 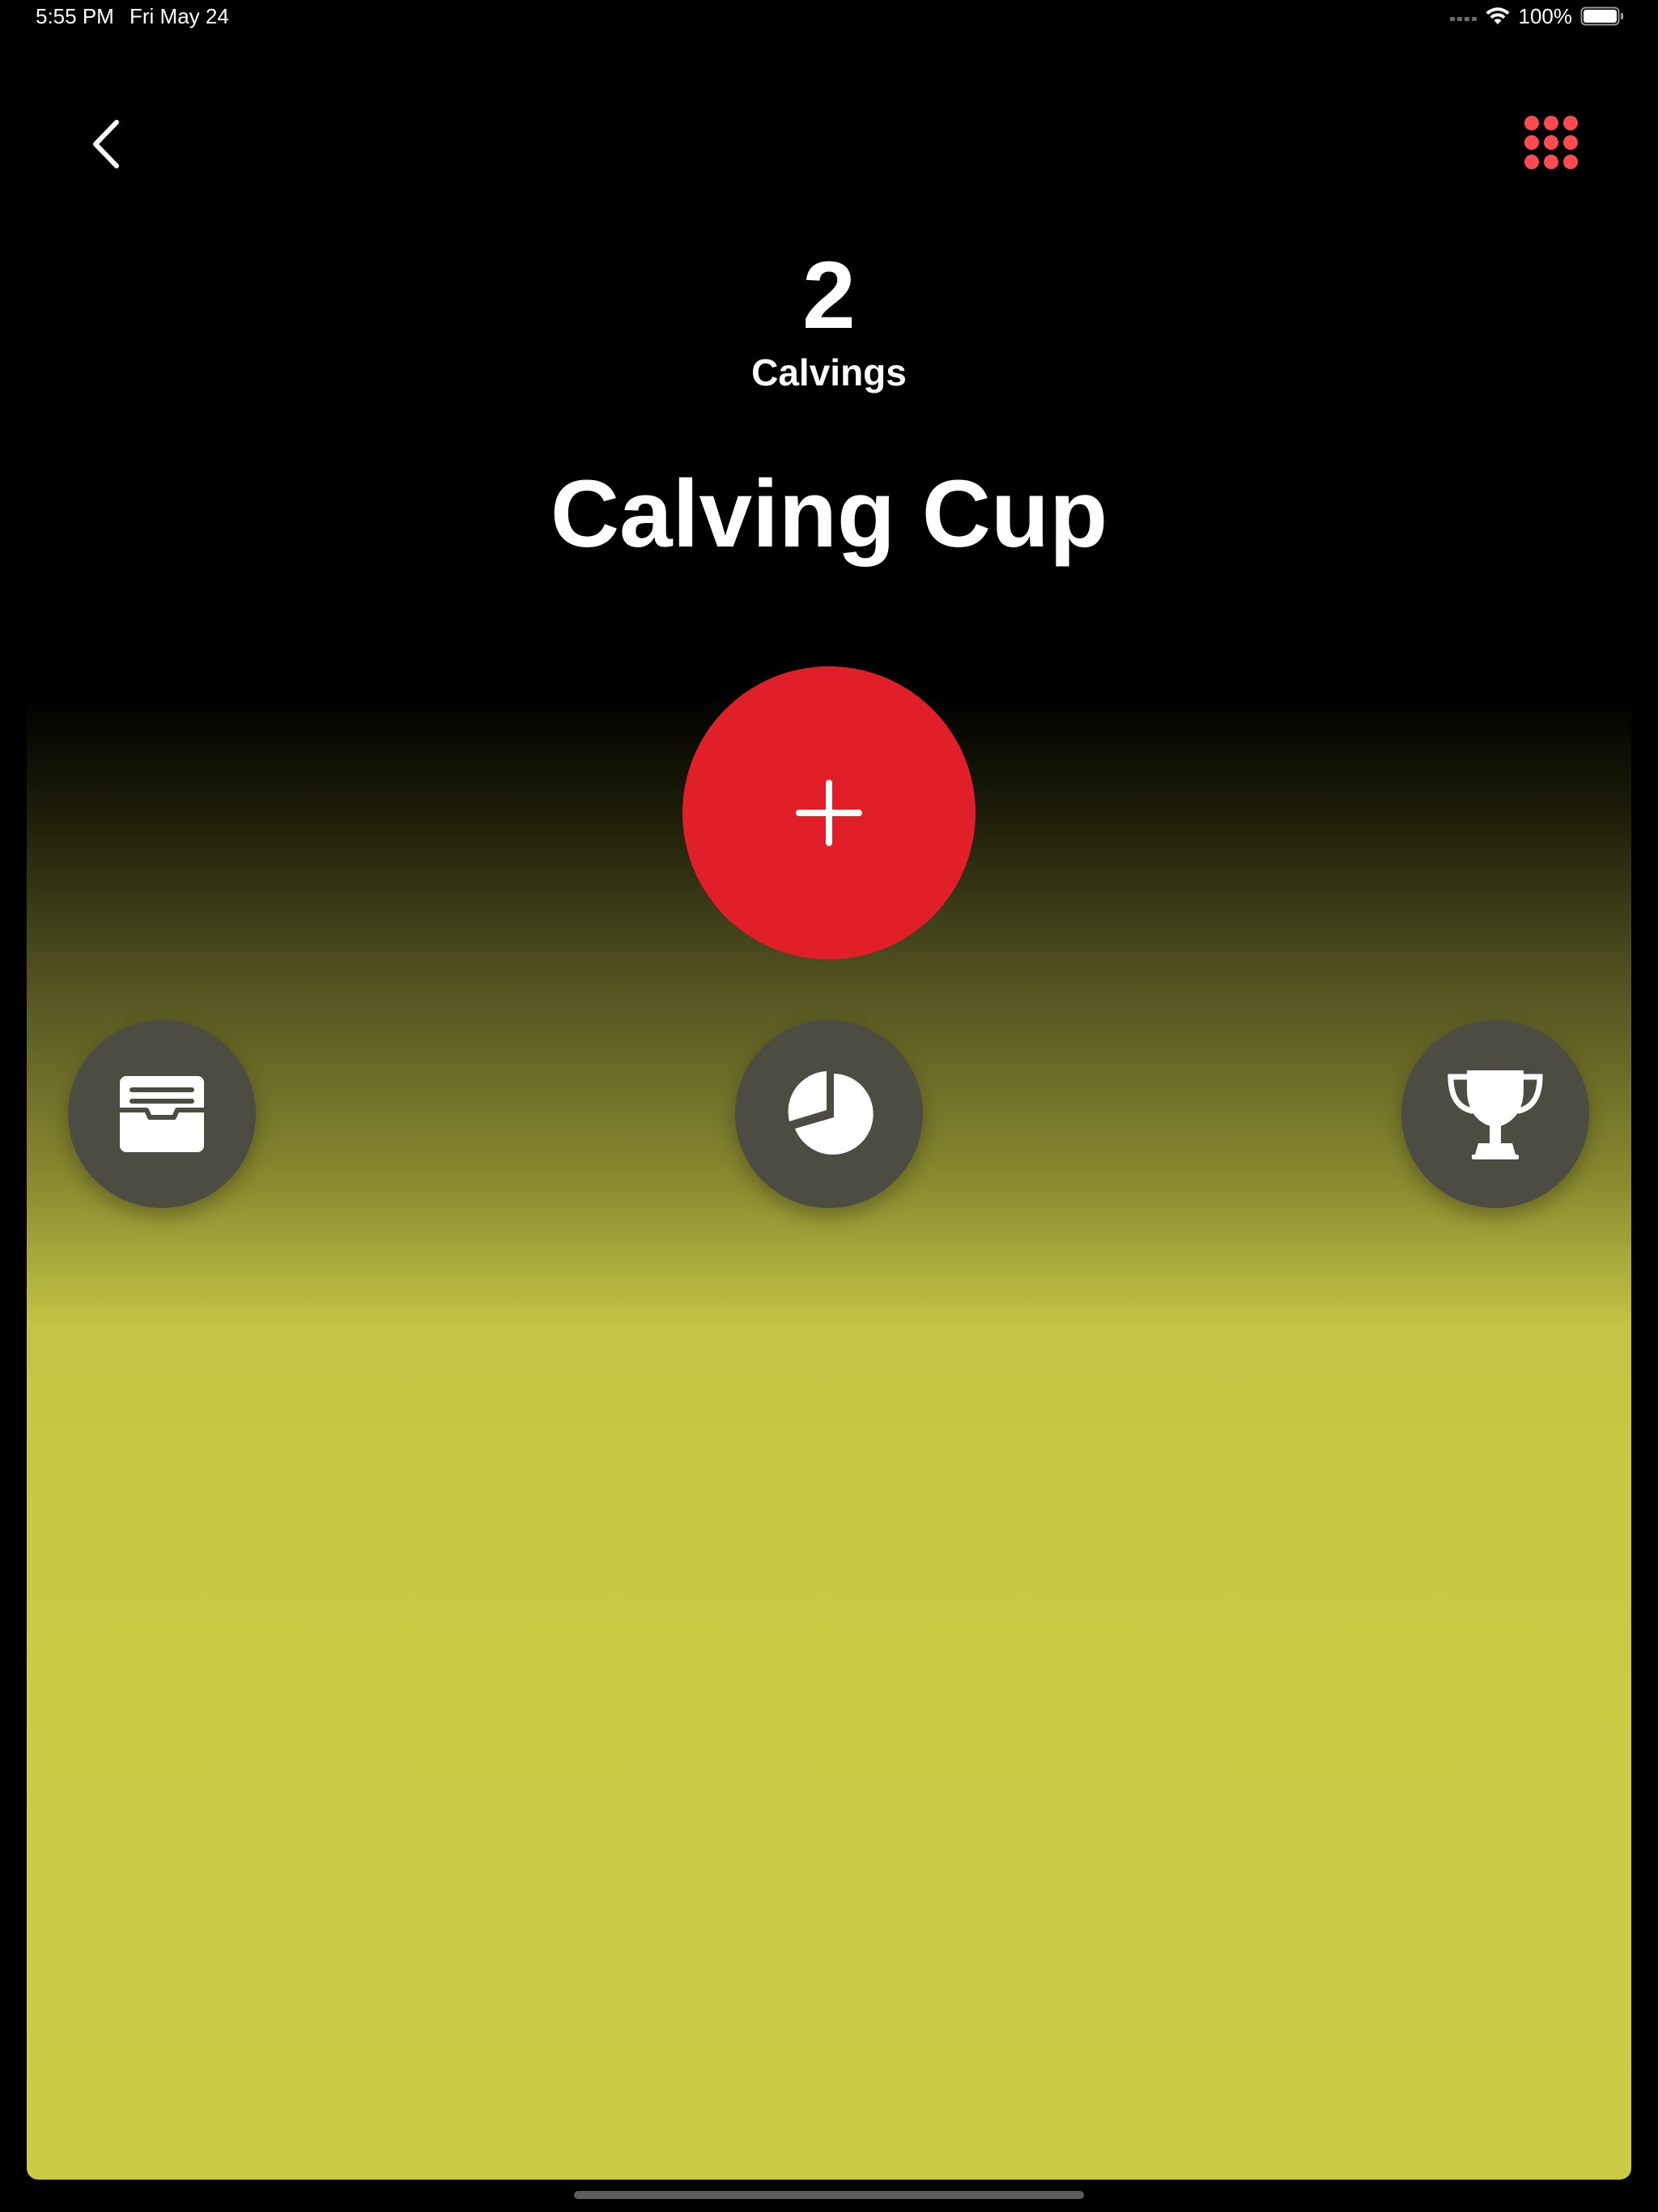 I want to click on grid-dots-icon, so click(x=1551, y=142).